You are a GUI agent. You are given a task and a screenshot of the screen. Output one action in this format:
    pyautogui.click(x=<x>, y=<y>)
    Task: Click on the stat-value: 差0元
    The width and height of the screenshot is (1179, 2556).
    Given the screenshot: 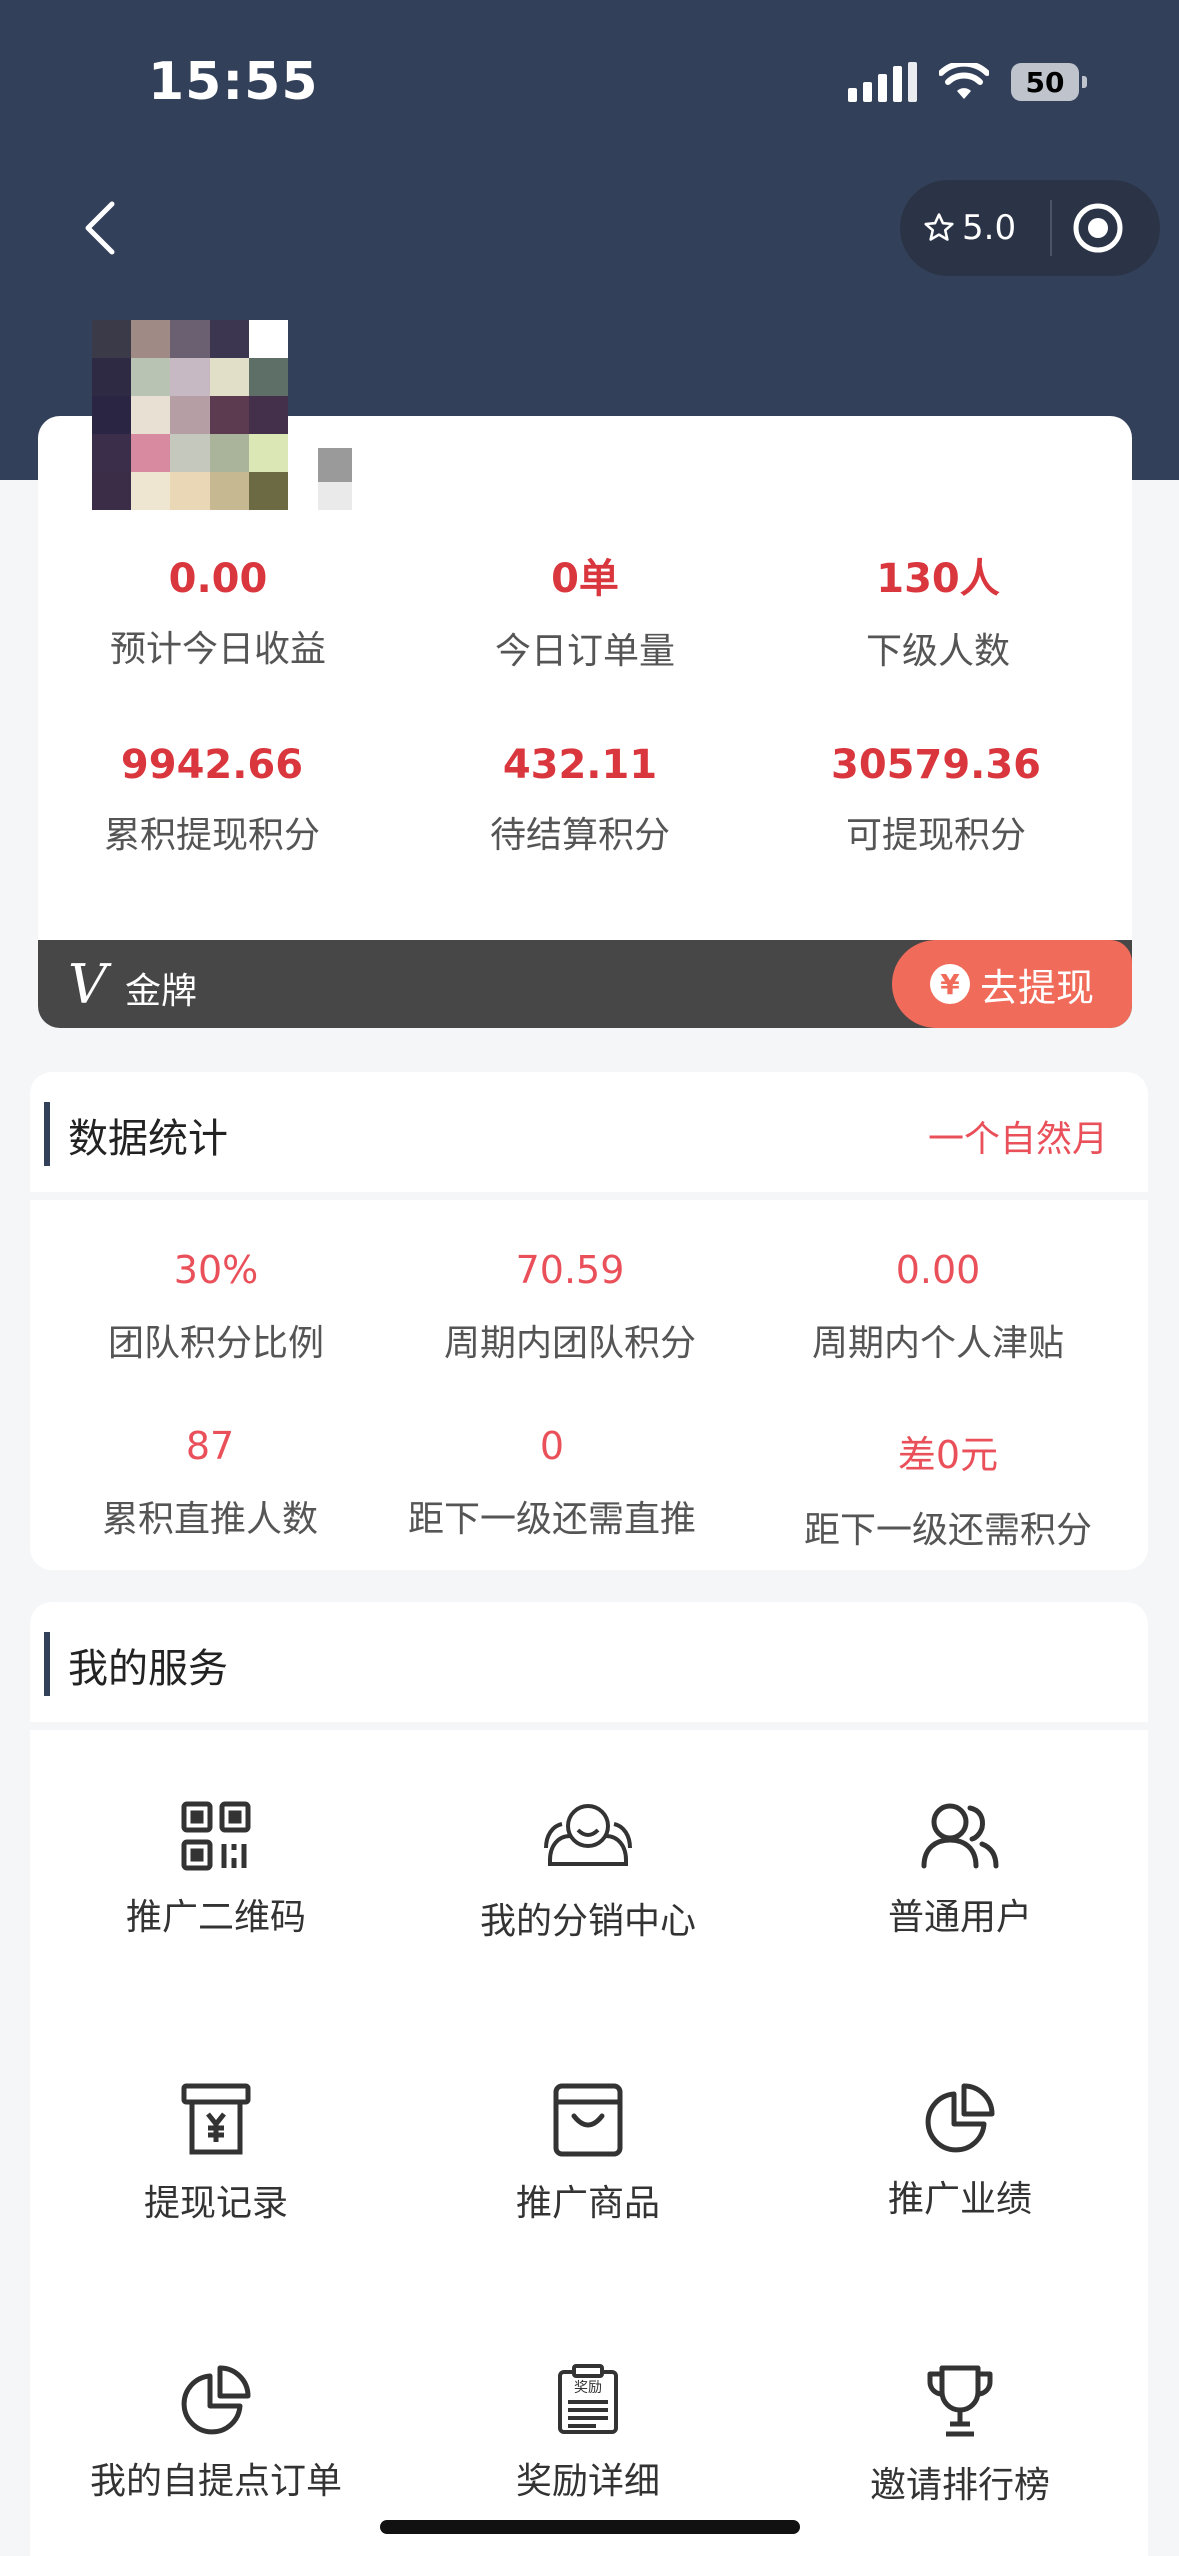 What is the action you would take?
    pyautogui.click(x=948, y=1455)
    